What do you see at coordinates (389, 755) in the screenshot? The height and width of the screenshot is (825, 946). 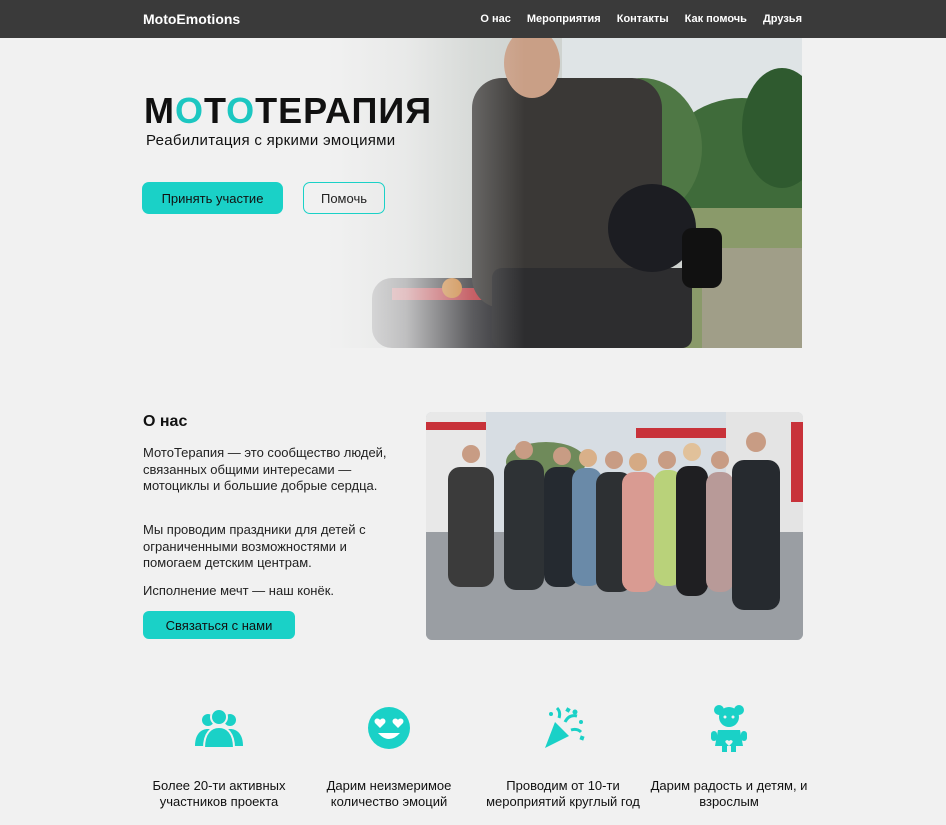 I see `feature-emotions: Дарим неизмеримое количество эмоций` at bounding box center [389, 755].